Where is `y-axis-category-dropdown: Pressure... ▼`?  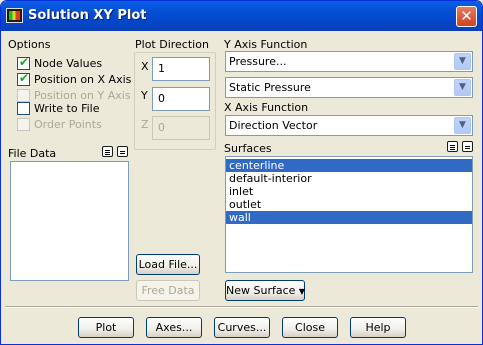 y-axis-category-dropdown: Pressure... ▼ is located at coordinates (349, 61).